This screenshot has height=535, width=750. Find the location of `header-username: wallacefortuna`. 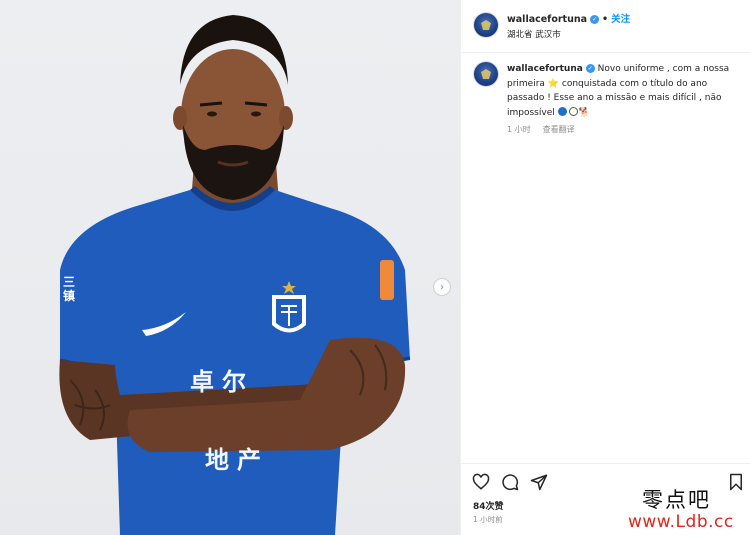

header-username: wallacefortuna is located at coordinates (547, 19).